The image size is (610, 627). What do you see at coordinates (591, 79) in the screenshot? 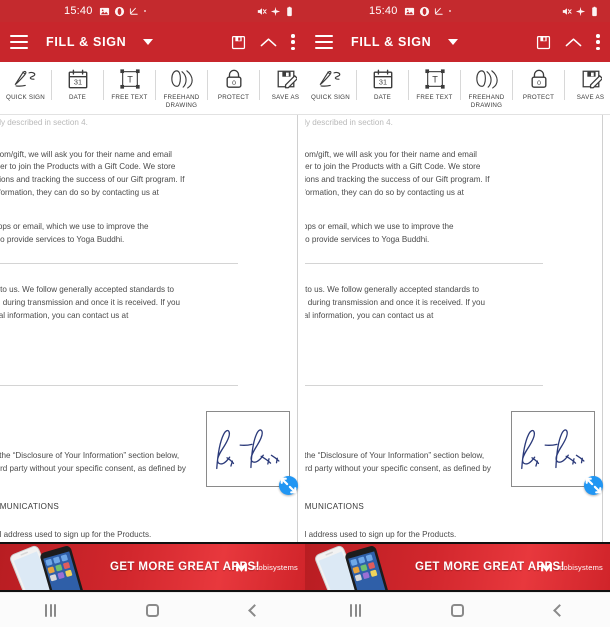
I see `save-as-icon` at bounding box center [591, 79].